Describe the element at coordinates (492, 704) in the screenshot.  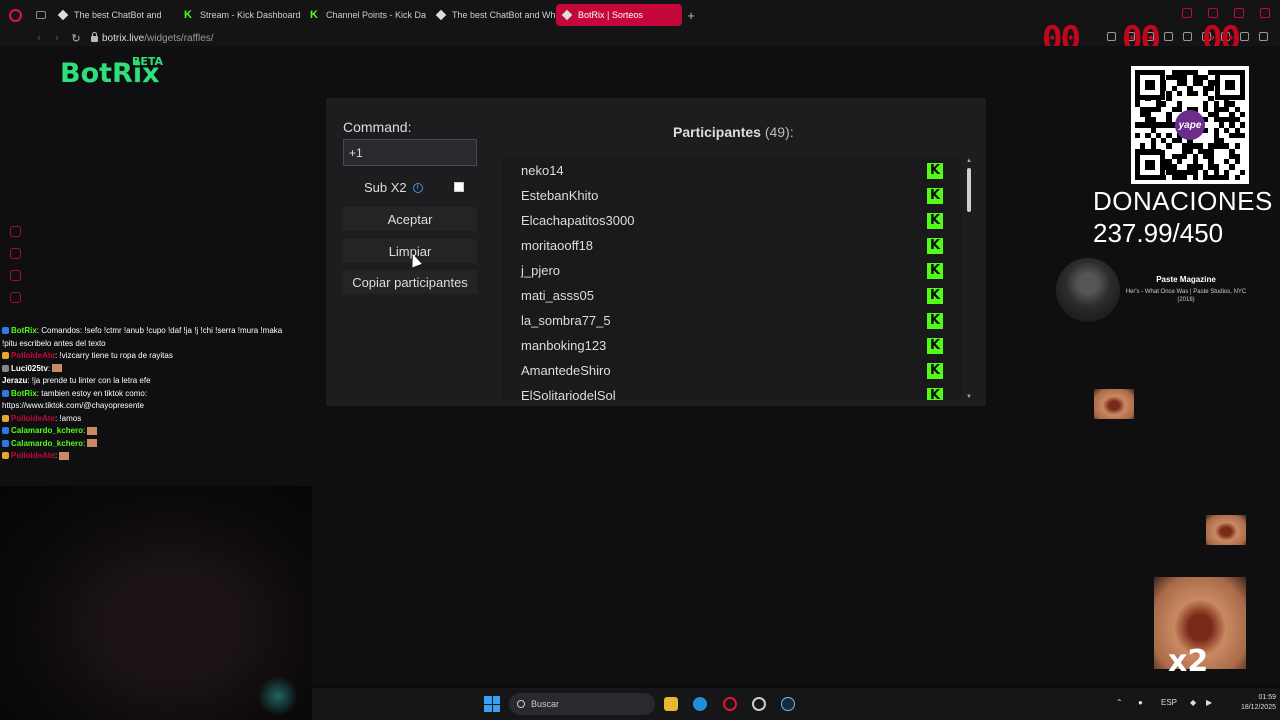
I see `windows-start-icon` at that location.